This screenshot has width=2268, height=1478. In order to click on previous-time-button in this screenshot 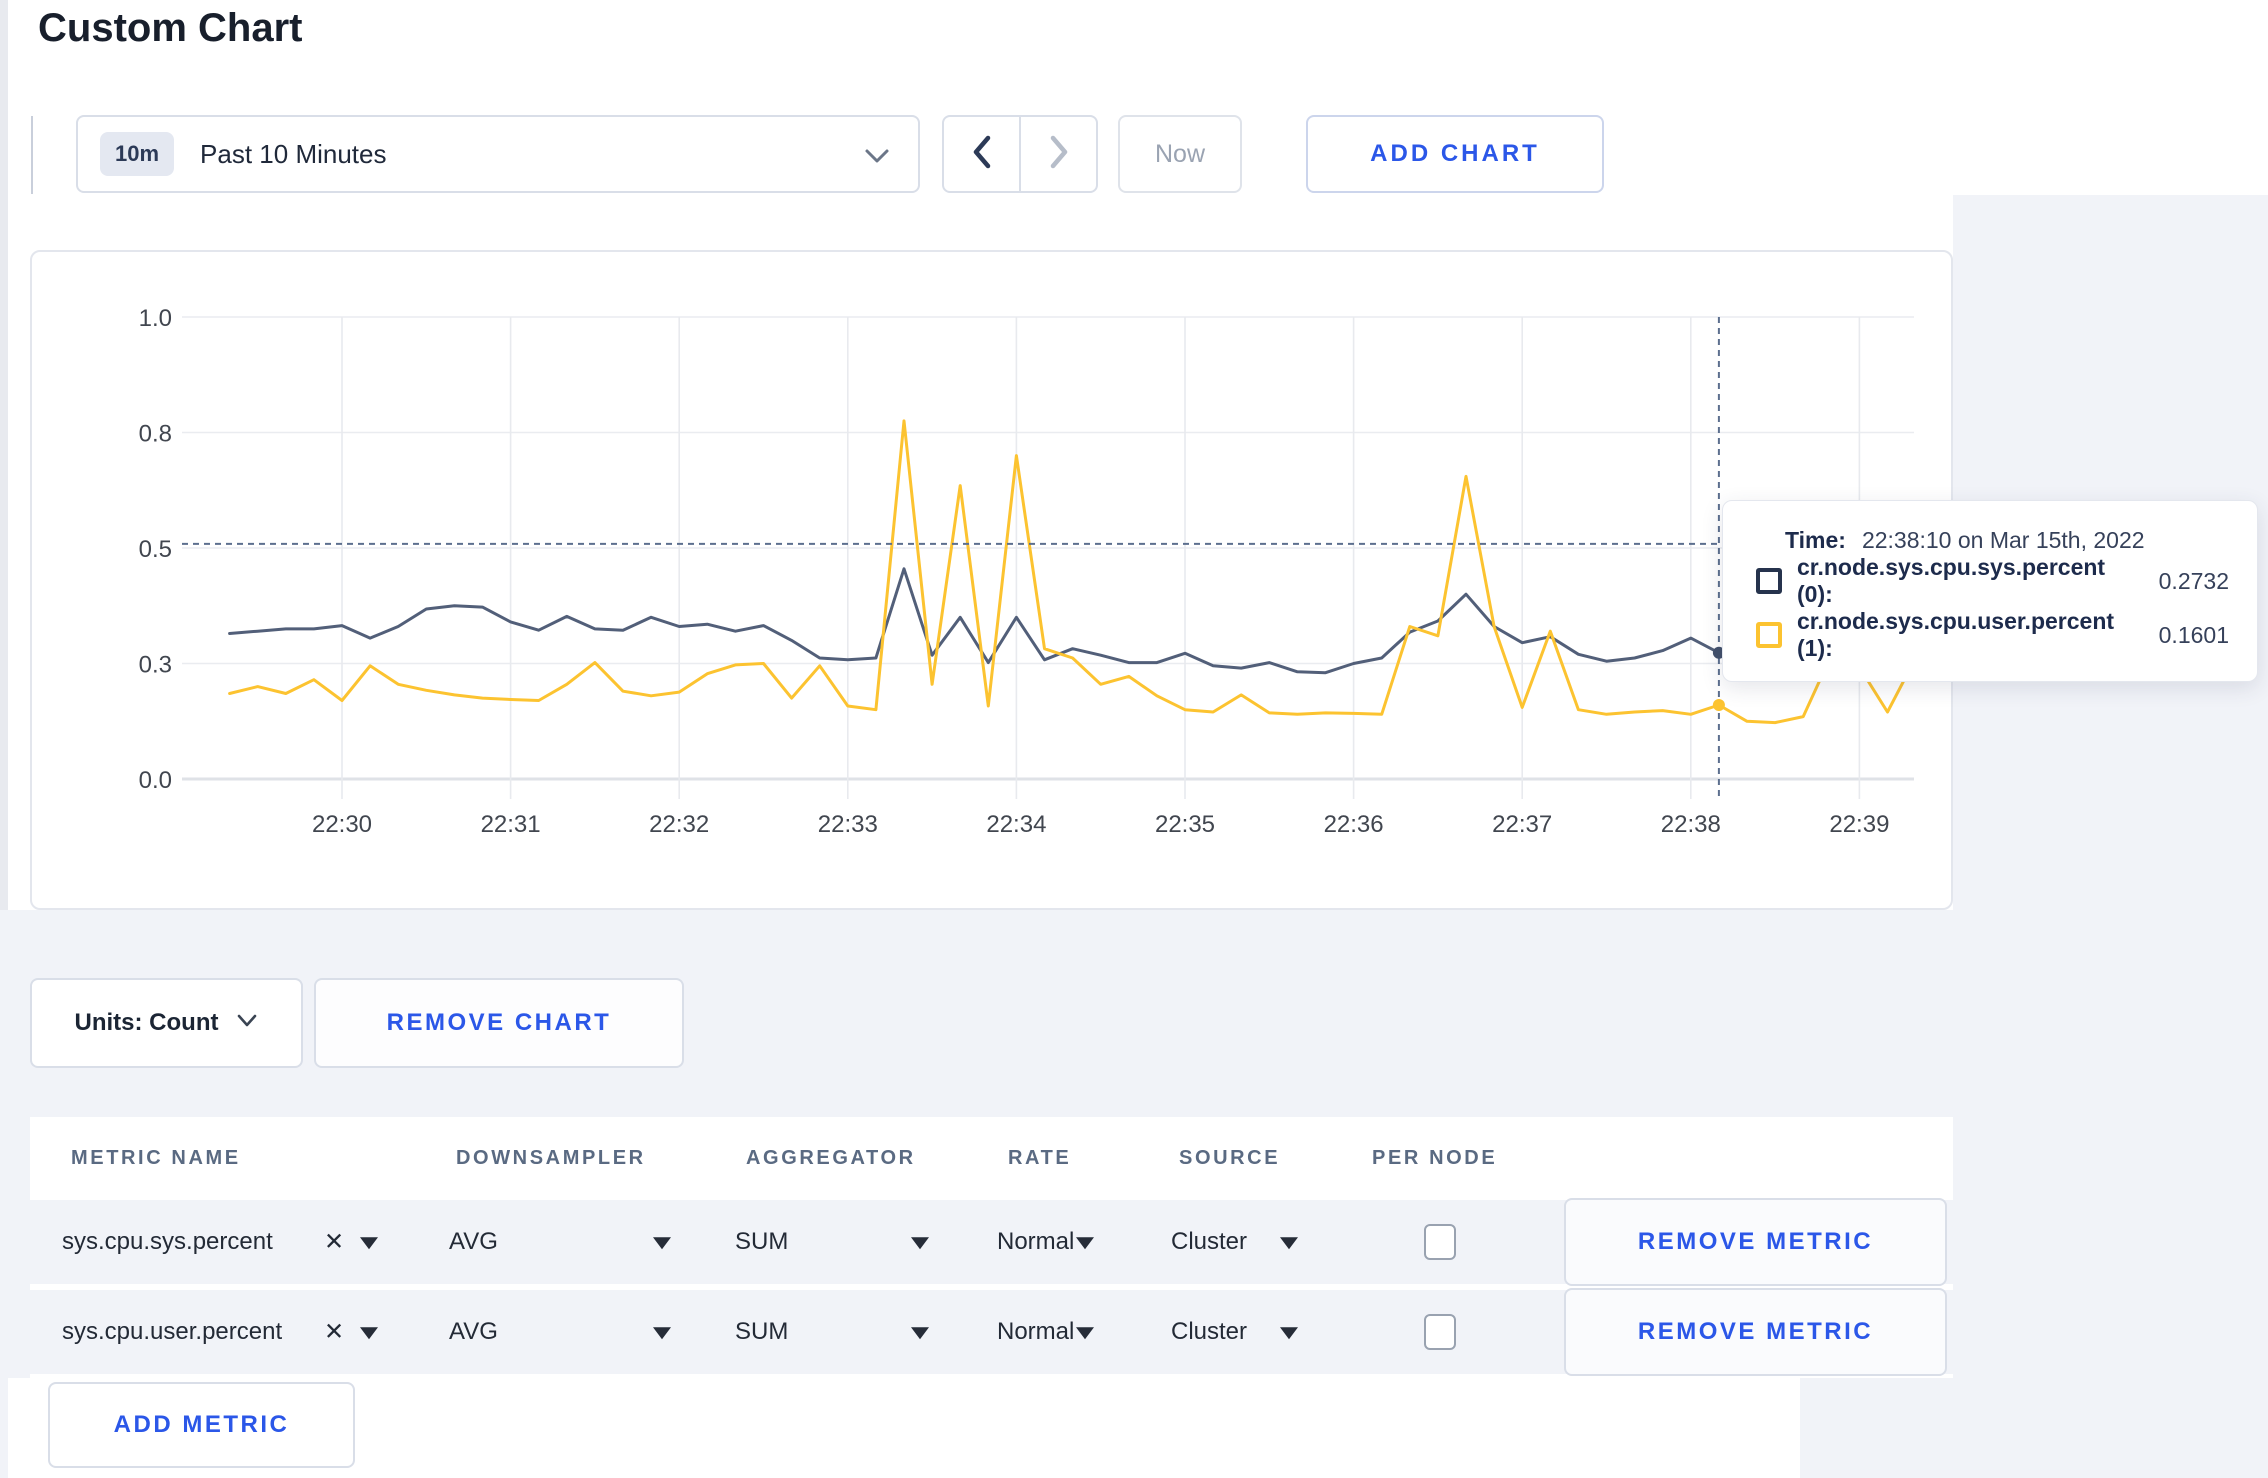, I will do `click(982, 154)`.